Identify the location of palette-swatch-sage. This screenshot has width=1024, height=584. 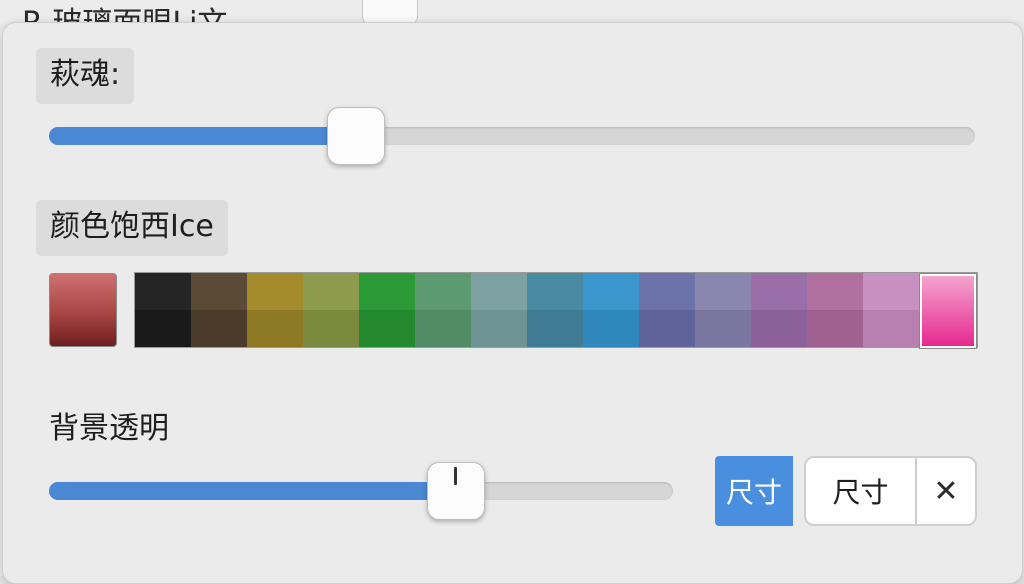
(443, 310).